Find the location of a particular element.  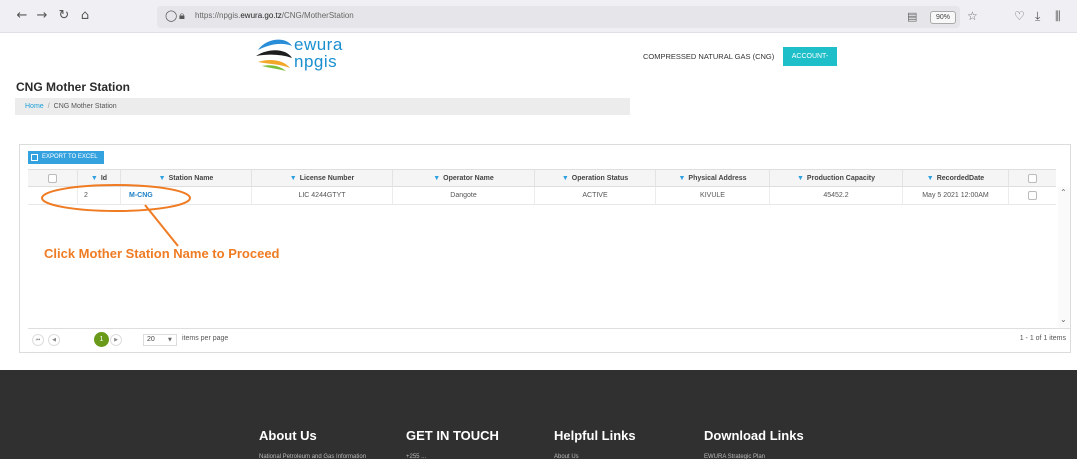

select-all-checkbox is located at coordinates (52, 178).